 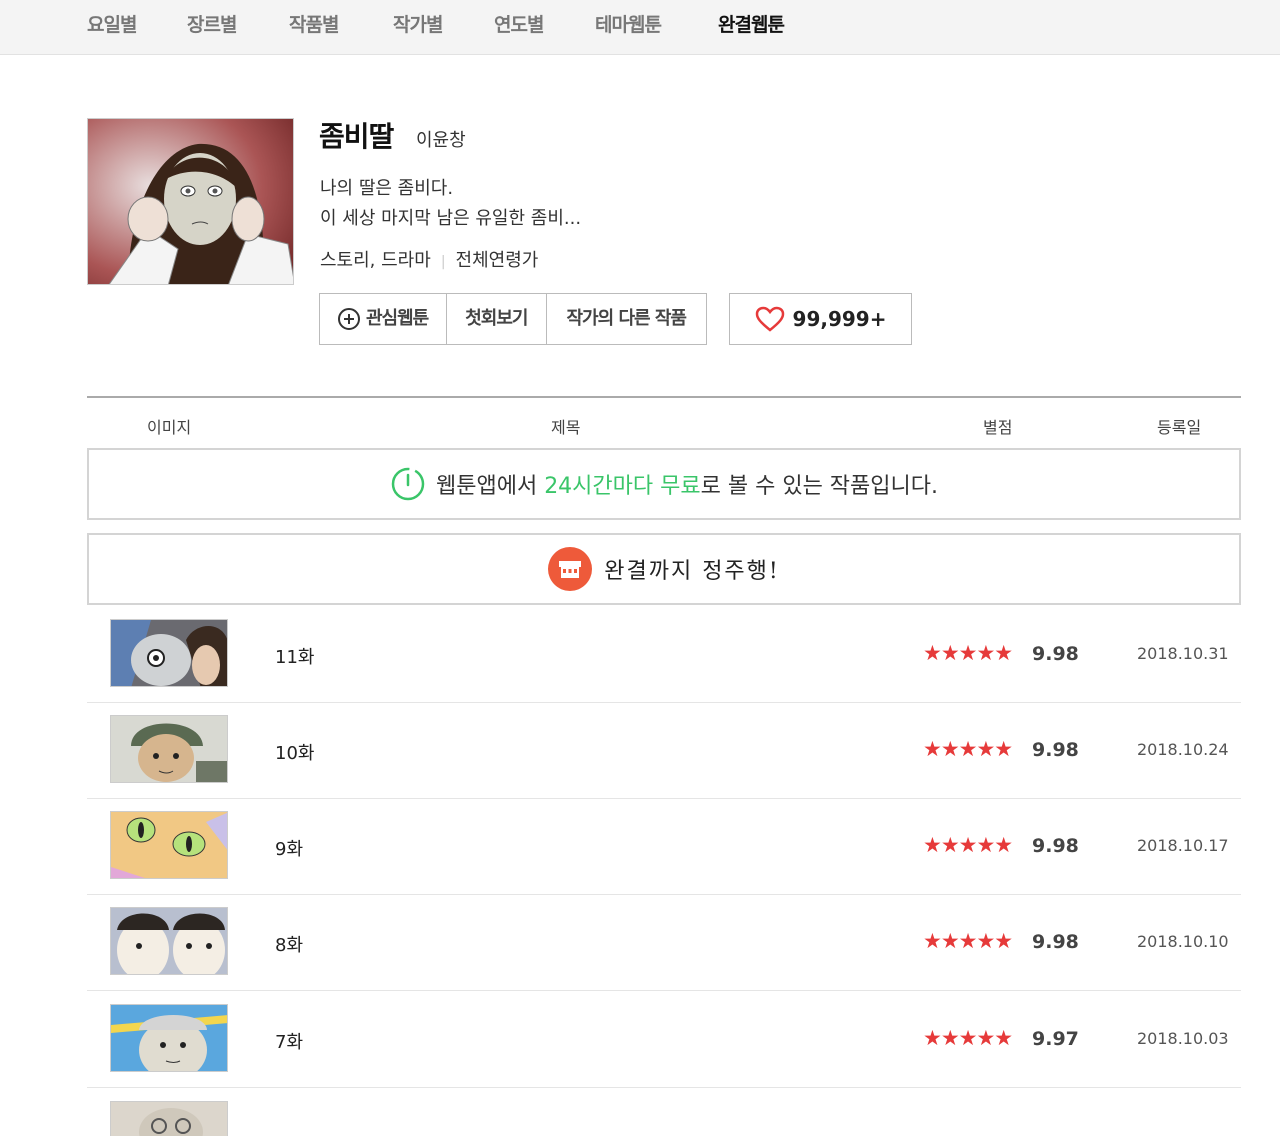 What do you see at coordinates (441, 139) in the screenshot?
I see `comic-author: 이윤창` at bounding box center [441, 139].